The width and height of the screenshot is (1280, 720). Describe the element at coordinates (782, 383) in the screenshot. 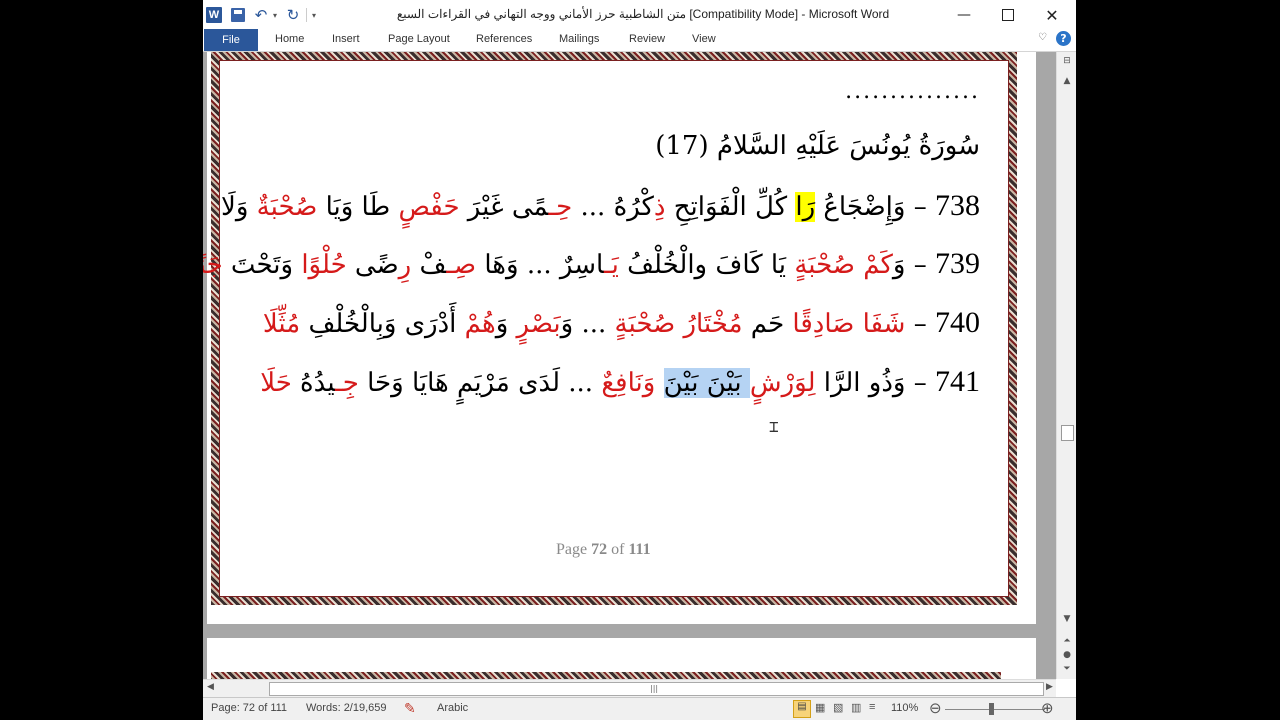

I see `reader-code: لِوَرْشٍ` at that location.